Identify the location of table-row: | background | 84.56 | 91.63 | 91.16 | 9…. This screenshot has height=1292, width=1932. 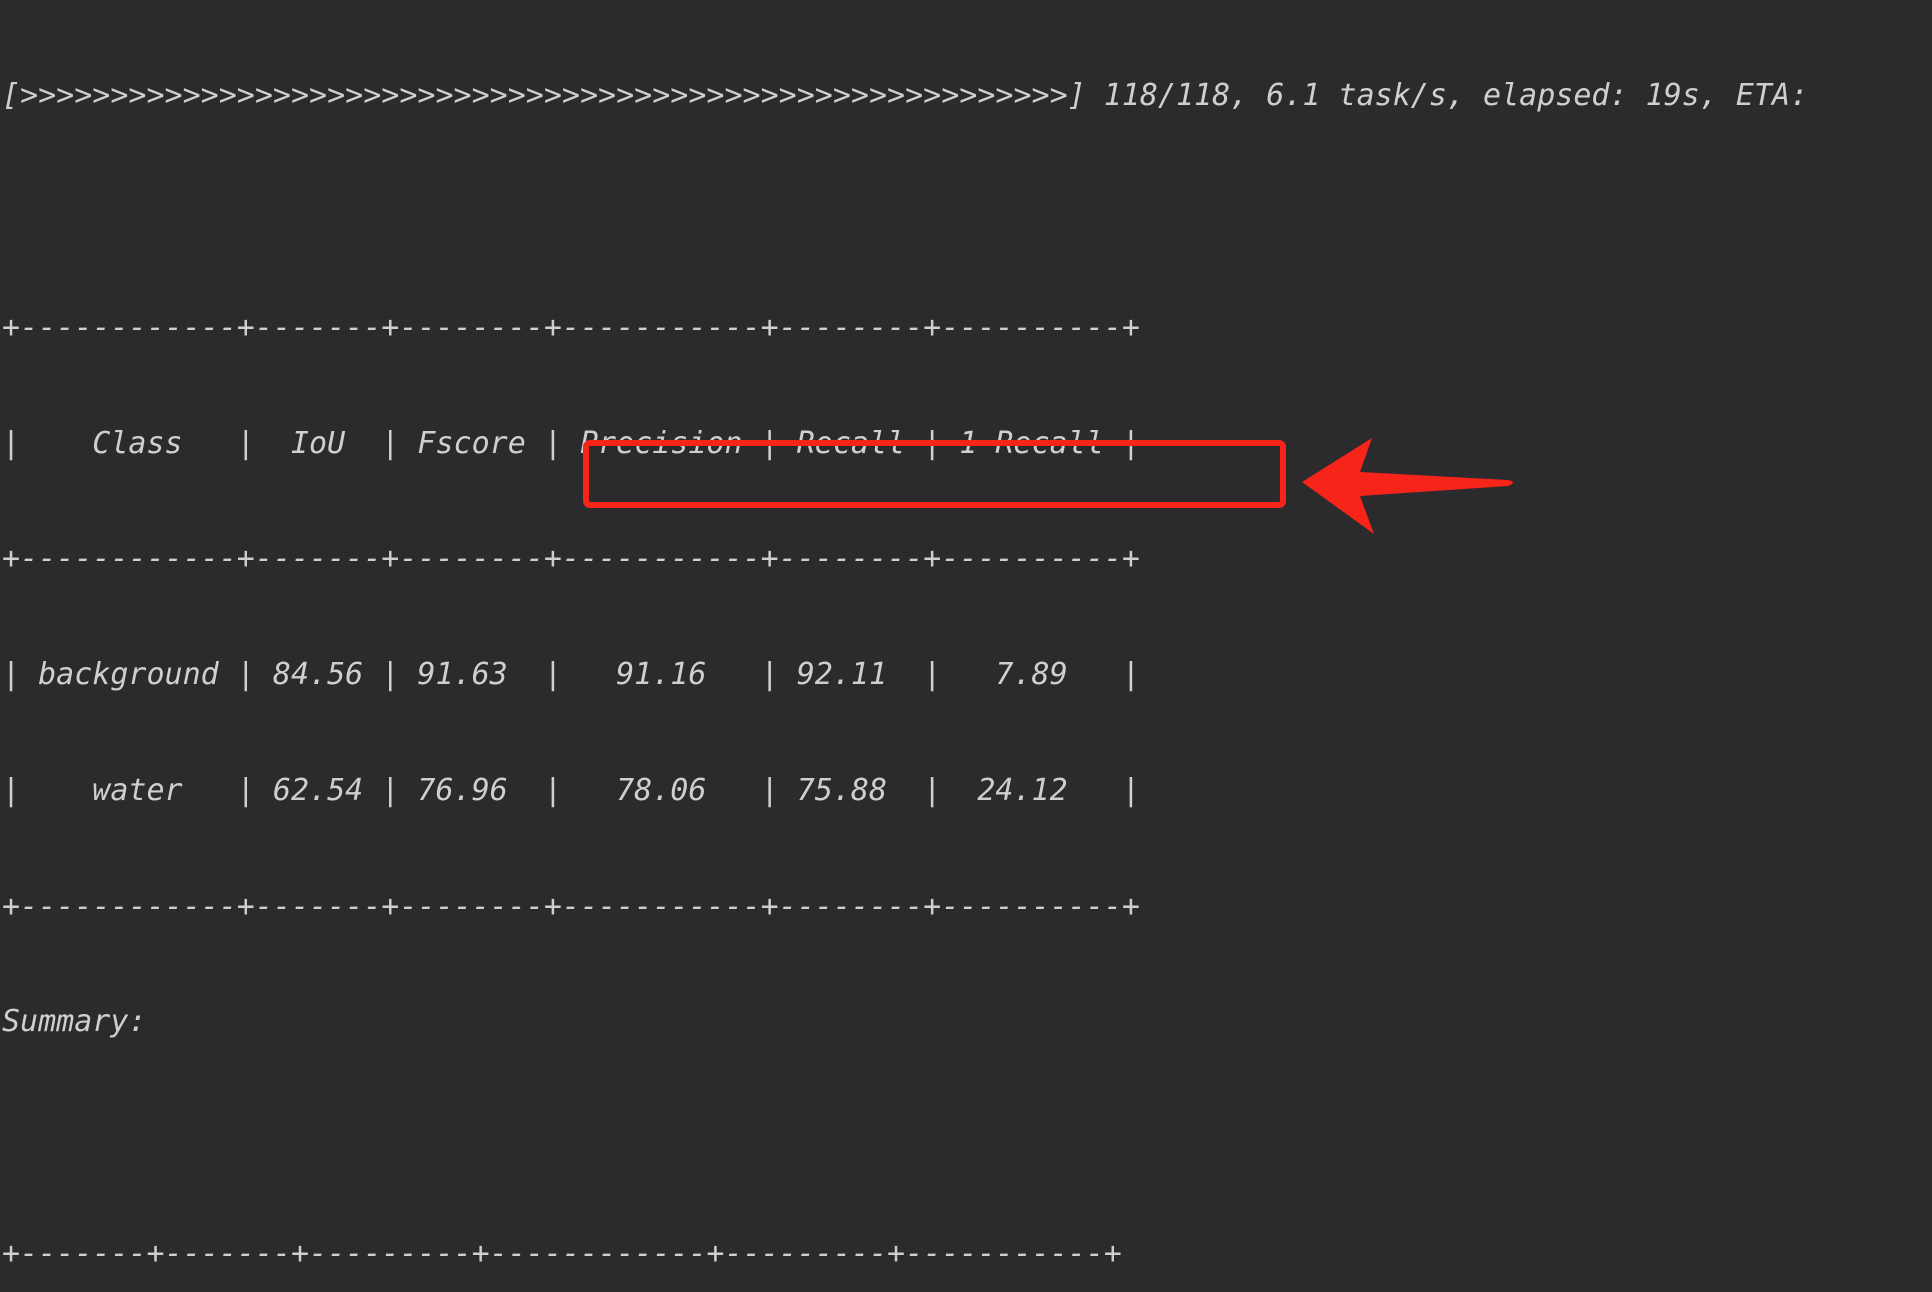
(571, 675).